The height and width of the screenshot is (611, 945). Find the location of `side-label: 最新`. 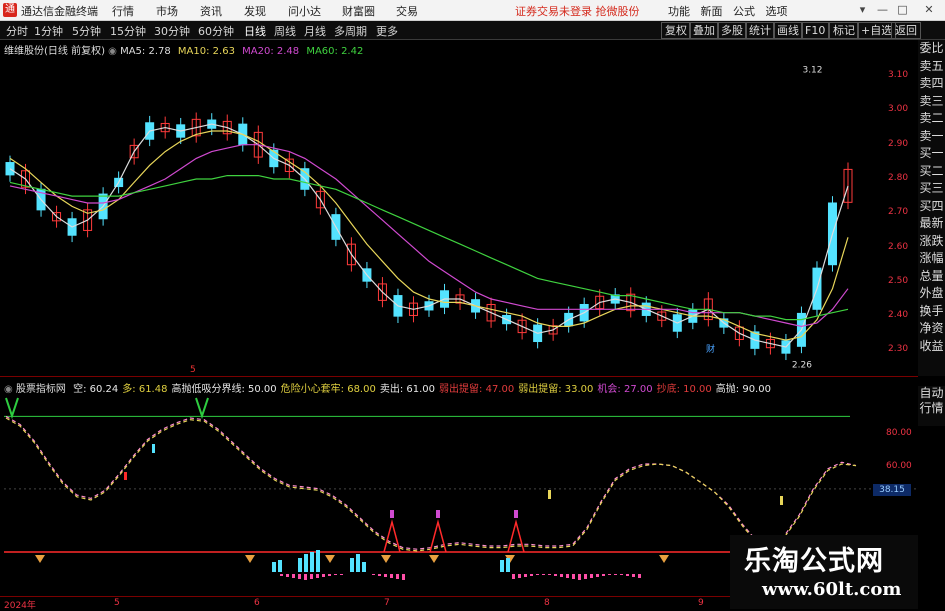

side-label: 最新 is located at coordinates (931, 224).